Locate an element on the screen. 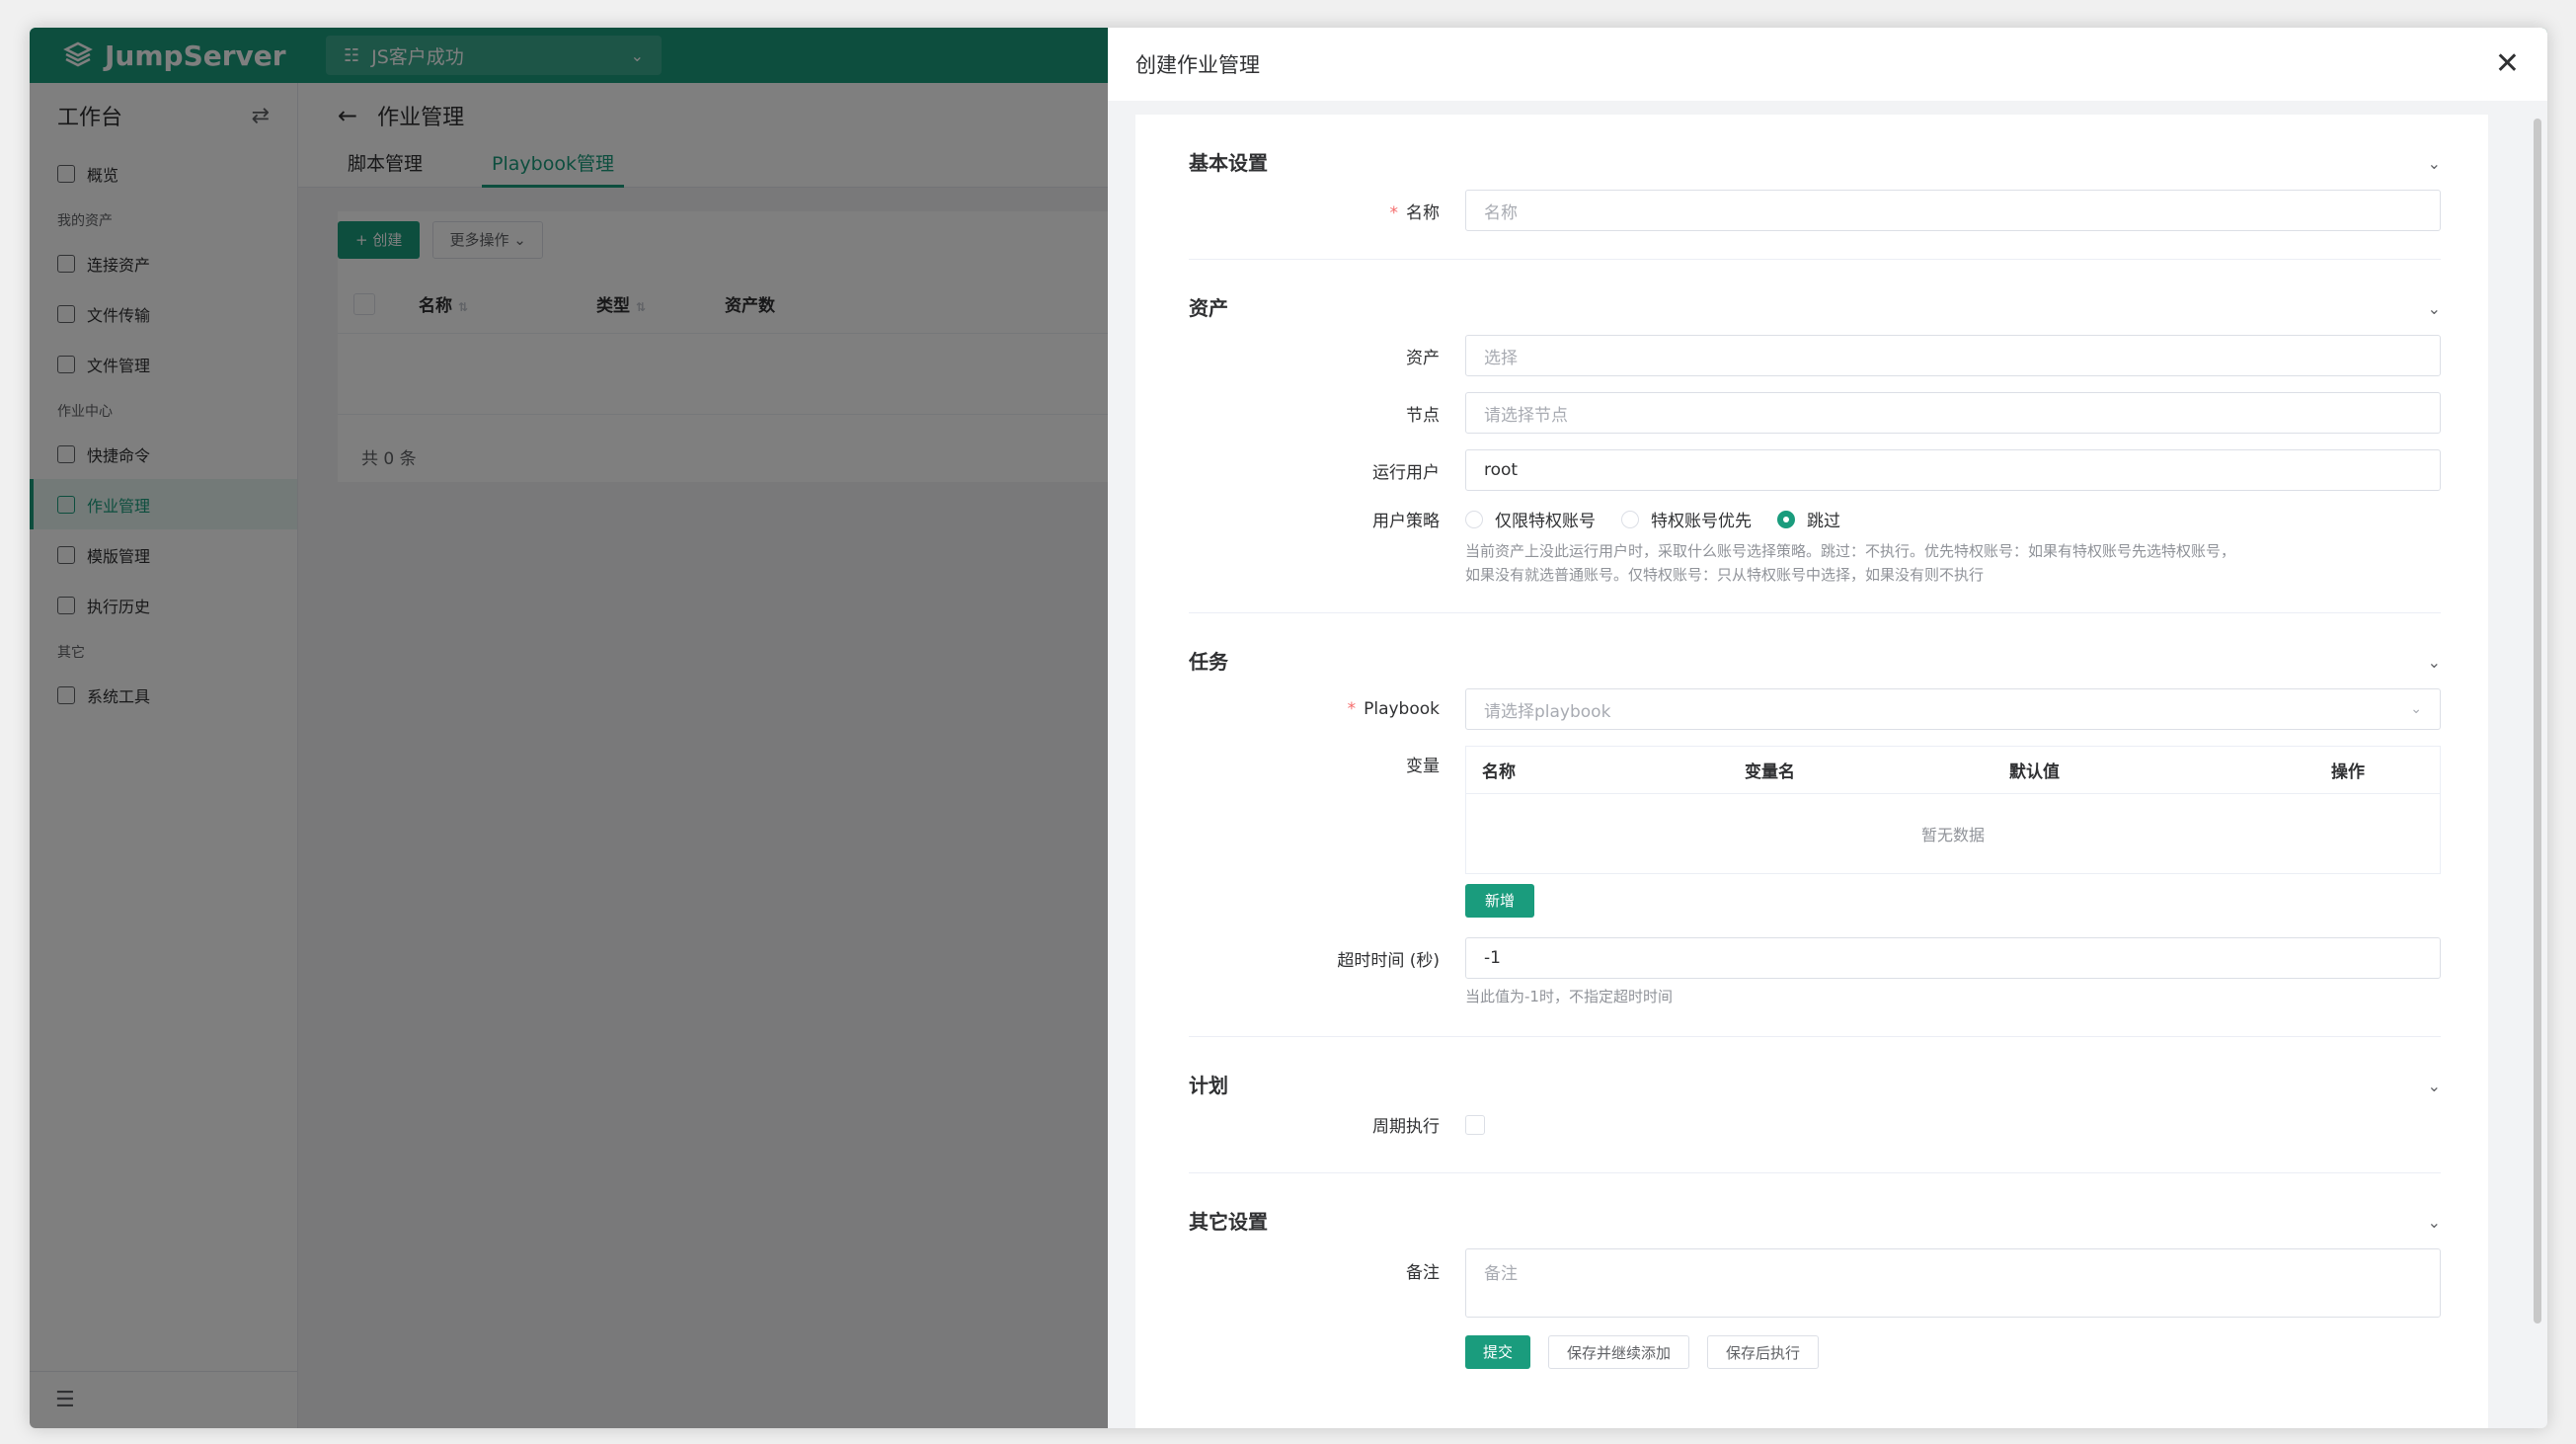  playbook-select: 请选择playbook ⌄ is located at coordinates (1953, 709).